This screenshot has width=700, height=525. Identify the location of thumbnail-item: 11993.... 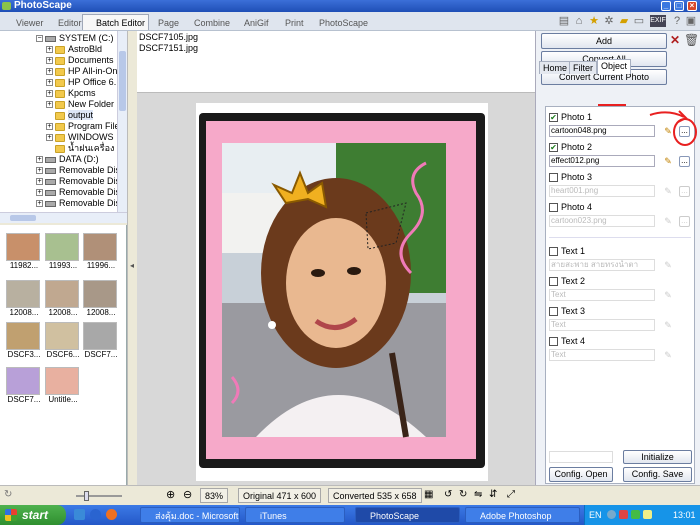
(63, 254).